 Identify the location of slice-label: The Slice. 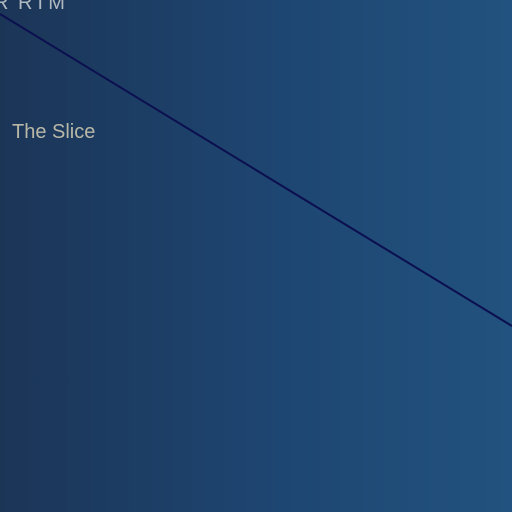
(53, 132).